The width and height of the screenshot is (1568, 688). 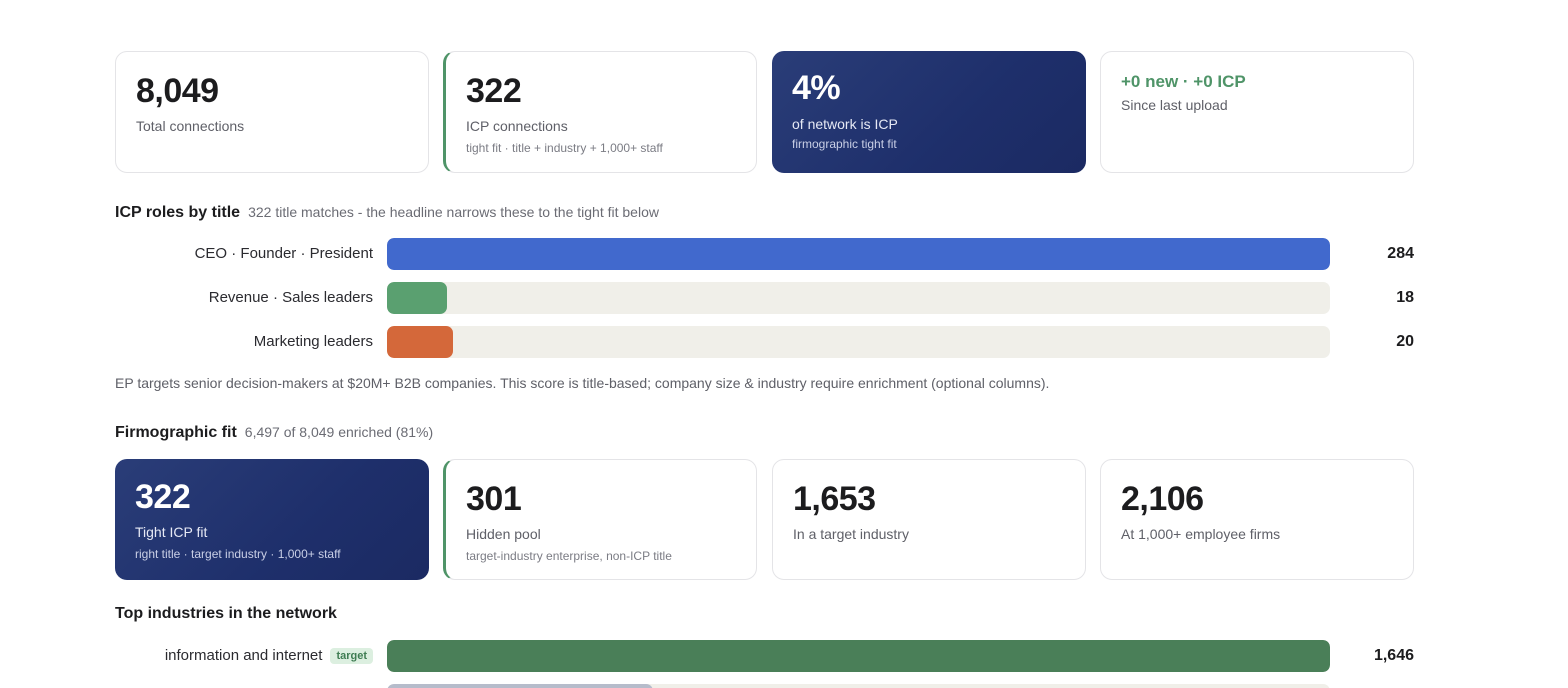 I want to click on role-bar-label-text: CEO · Founder · President, so click(x=283, y=253).